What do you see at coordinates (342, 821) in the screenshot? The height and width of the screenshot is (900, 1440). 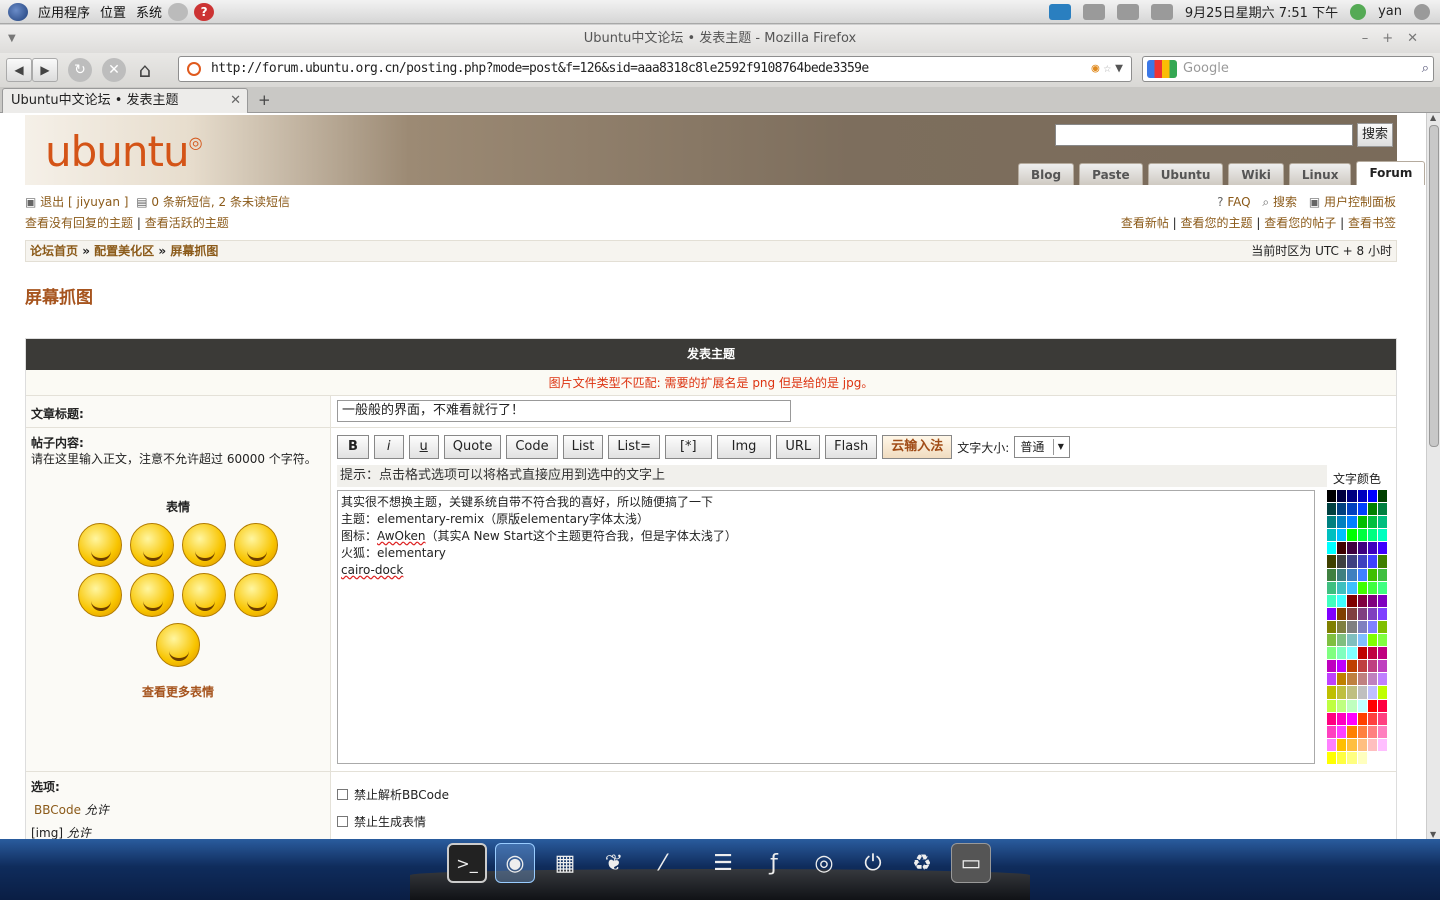 I see `disable-smilies-checkbox` at bounding box center [342, 821].